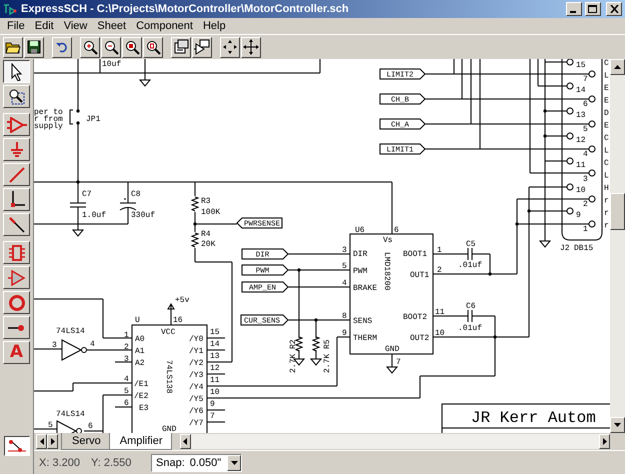 This screenshot has height=474, width=625. I want to click on pin-name: A1, so click(140, 351).